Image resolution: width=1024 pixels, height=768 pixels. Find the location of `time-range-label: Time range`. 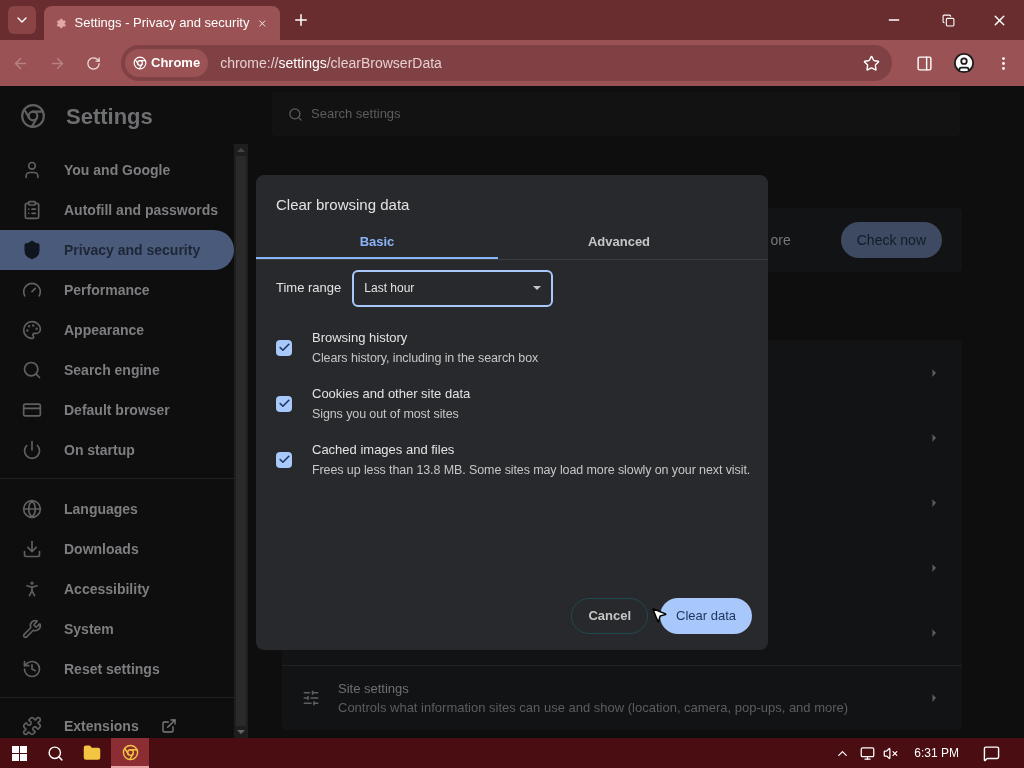

time-range-label: Time range is located at coordinates (309, 288).